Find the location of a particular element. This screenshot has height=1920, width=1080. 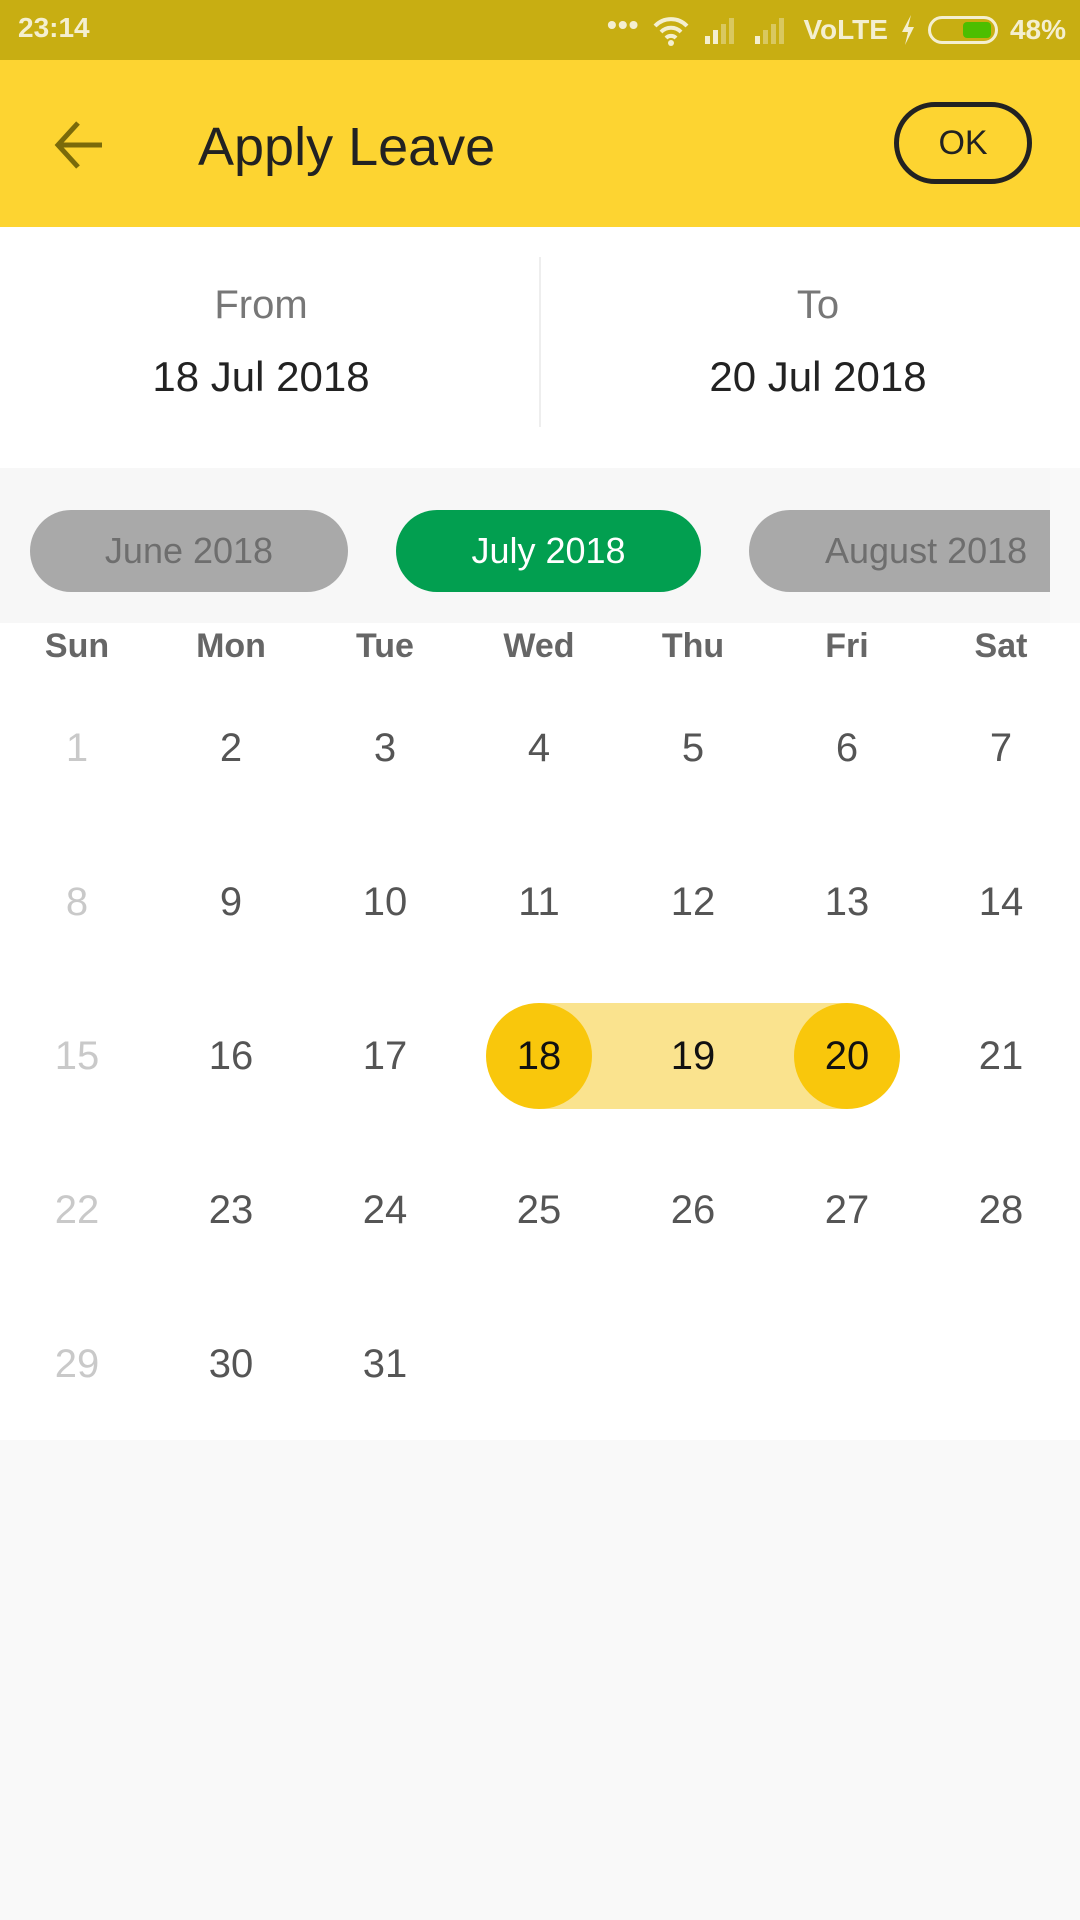

calendar-day-3: 3 is located at coordinates (385, 748).